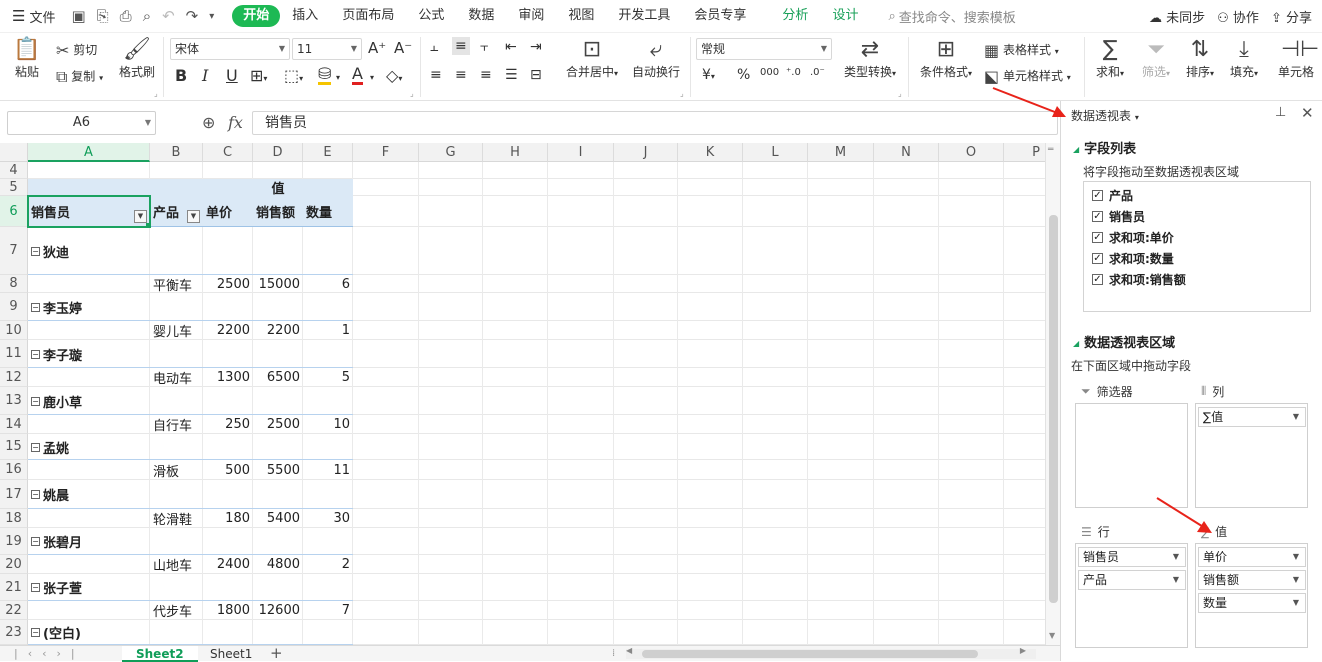 This screenshot has width=1322, height=662. What do you see at coordinates (27, 58) in the screenshot?
I see `paste-button: 📋 粘贴` at bounding box center [27, 58].